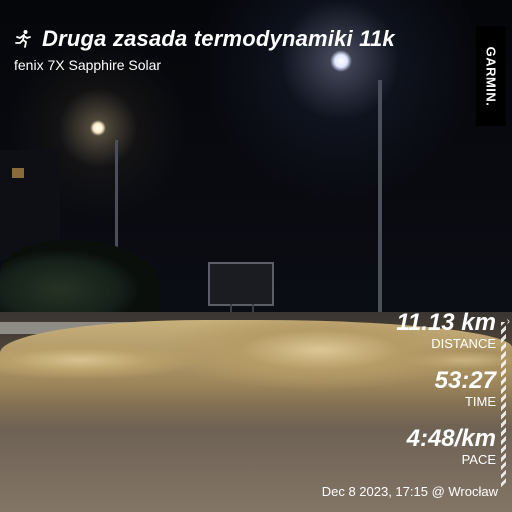 The width and height of the screenshot is (512, 512). I want to click on building-window, so click(18, 173).